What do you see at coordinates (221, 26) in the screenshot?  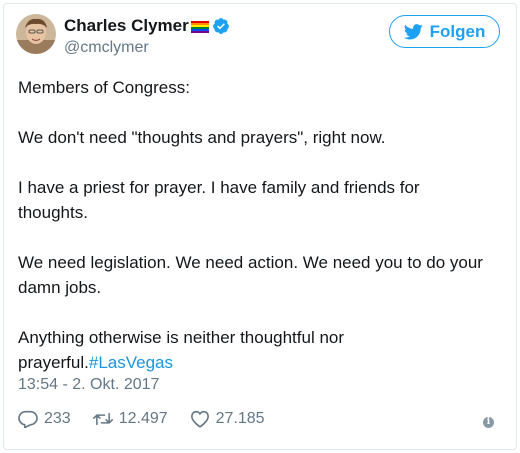 I see `verified-badge-icon` at bounding box center [221, 26].